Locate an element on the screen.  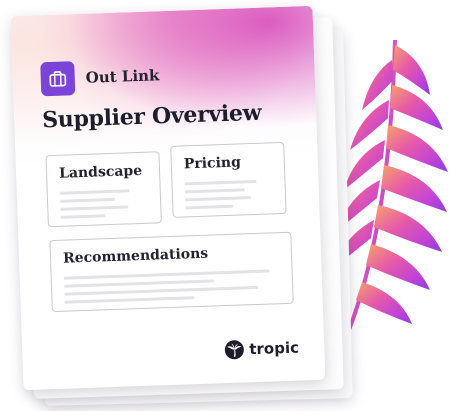
document-title: Supplier Overview is located at coordinates (151, 116).